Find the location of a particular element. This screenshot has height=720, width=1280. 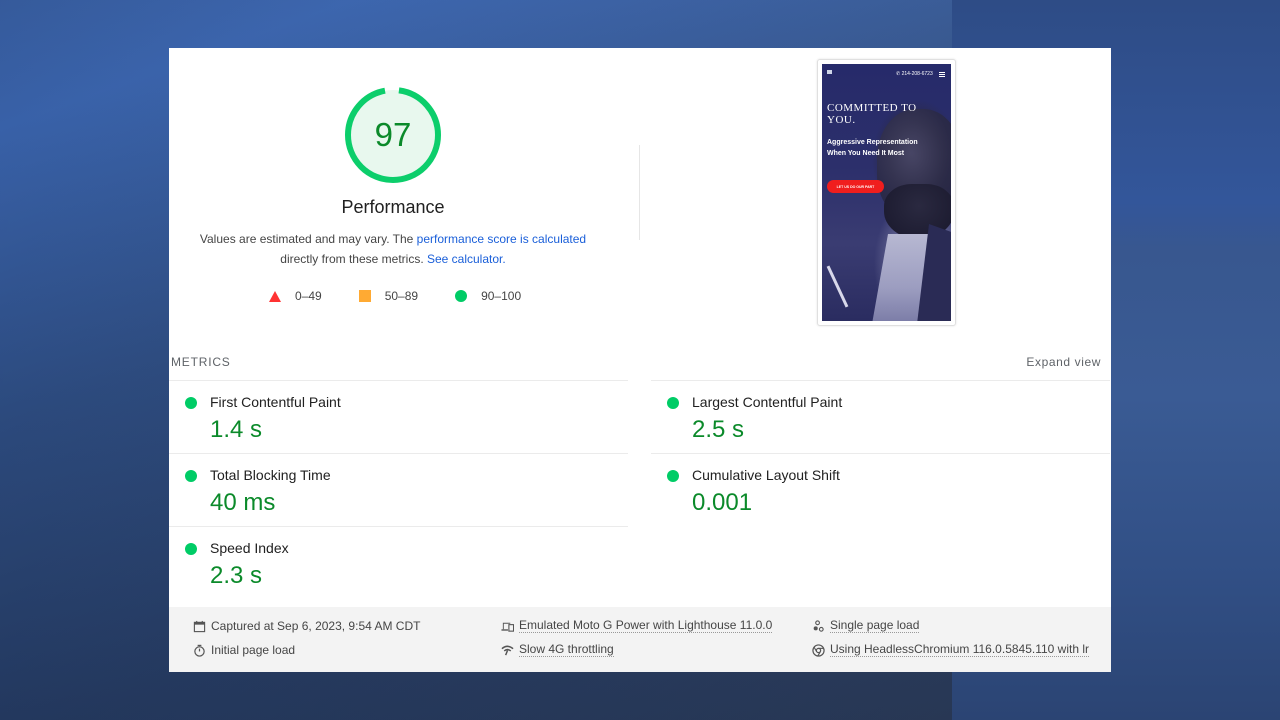

stopwatch-icon is located at coordinates (199, 650).